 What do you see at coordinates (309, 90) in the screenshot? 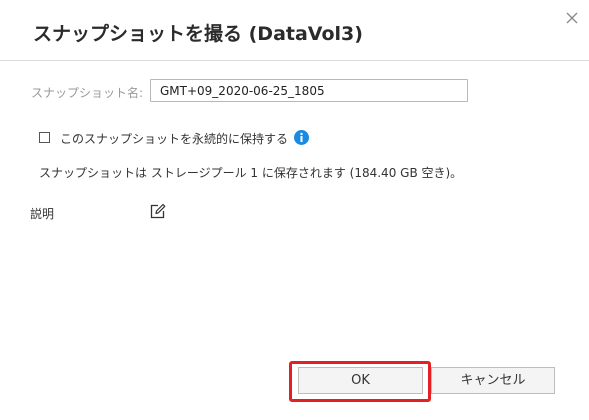
I see `snapshot-name-input` at bounding box center [309, 90].